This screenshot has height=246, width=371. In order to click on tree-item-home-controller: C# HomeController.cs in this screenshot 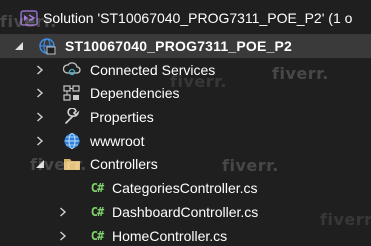, I will do `click(185, 235)`.